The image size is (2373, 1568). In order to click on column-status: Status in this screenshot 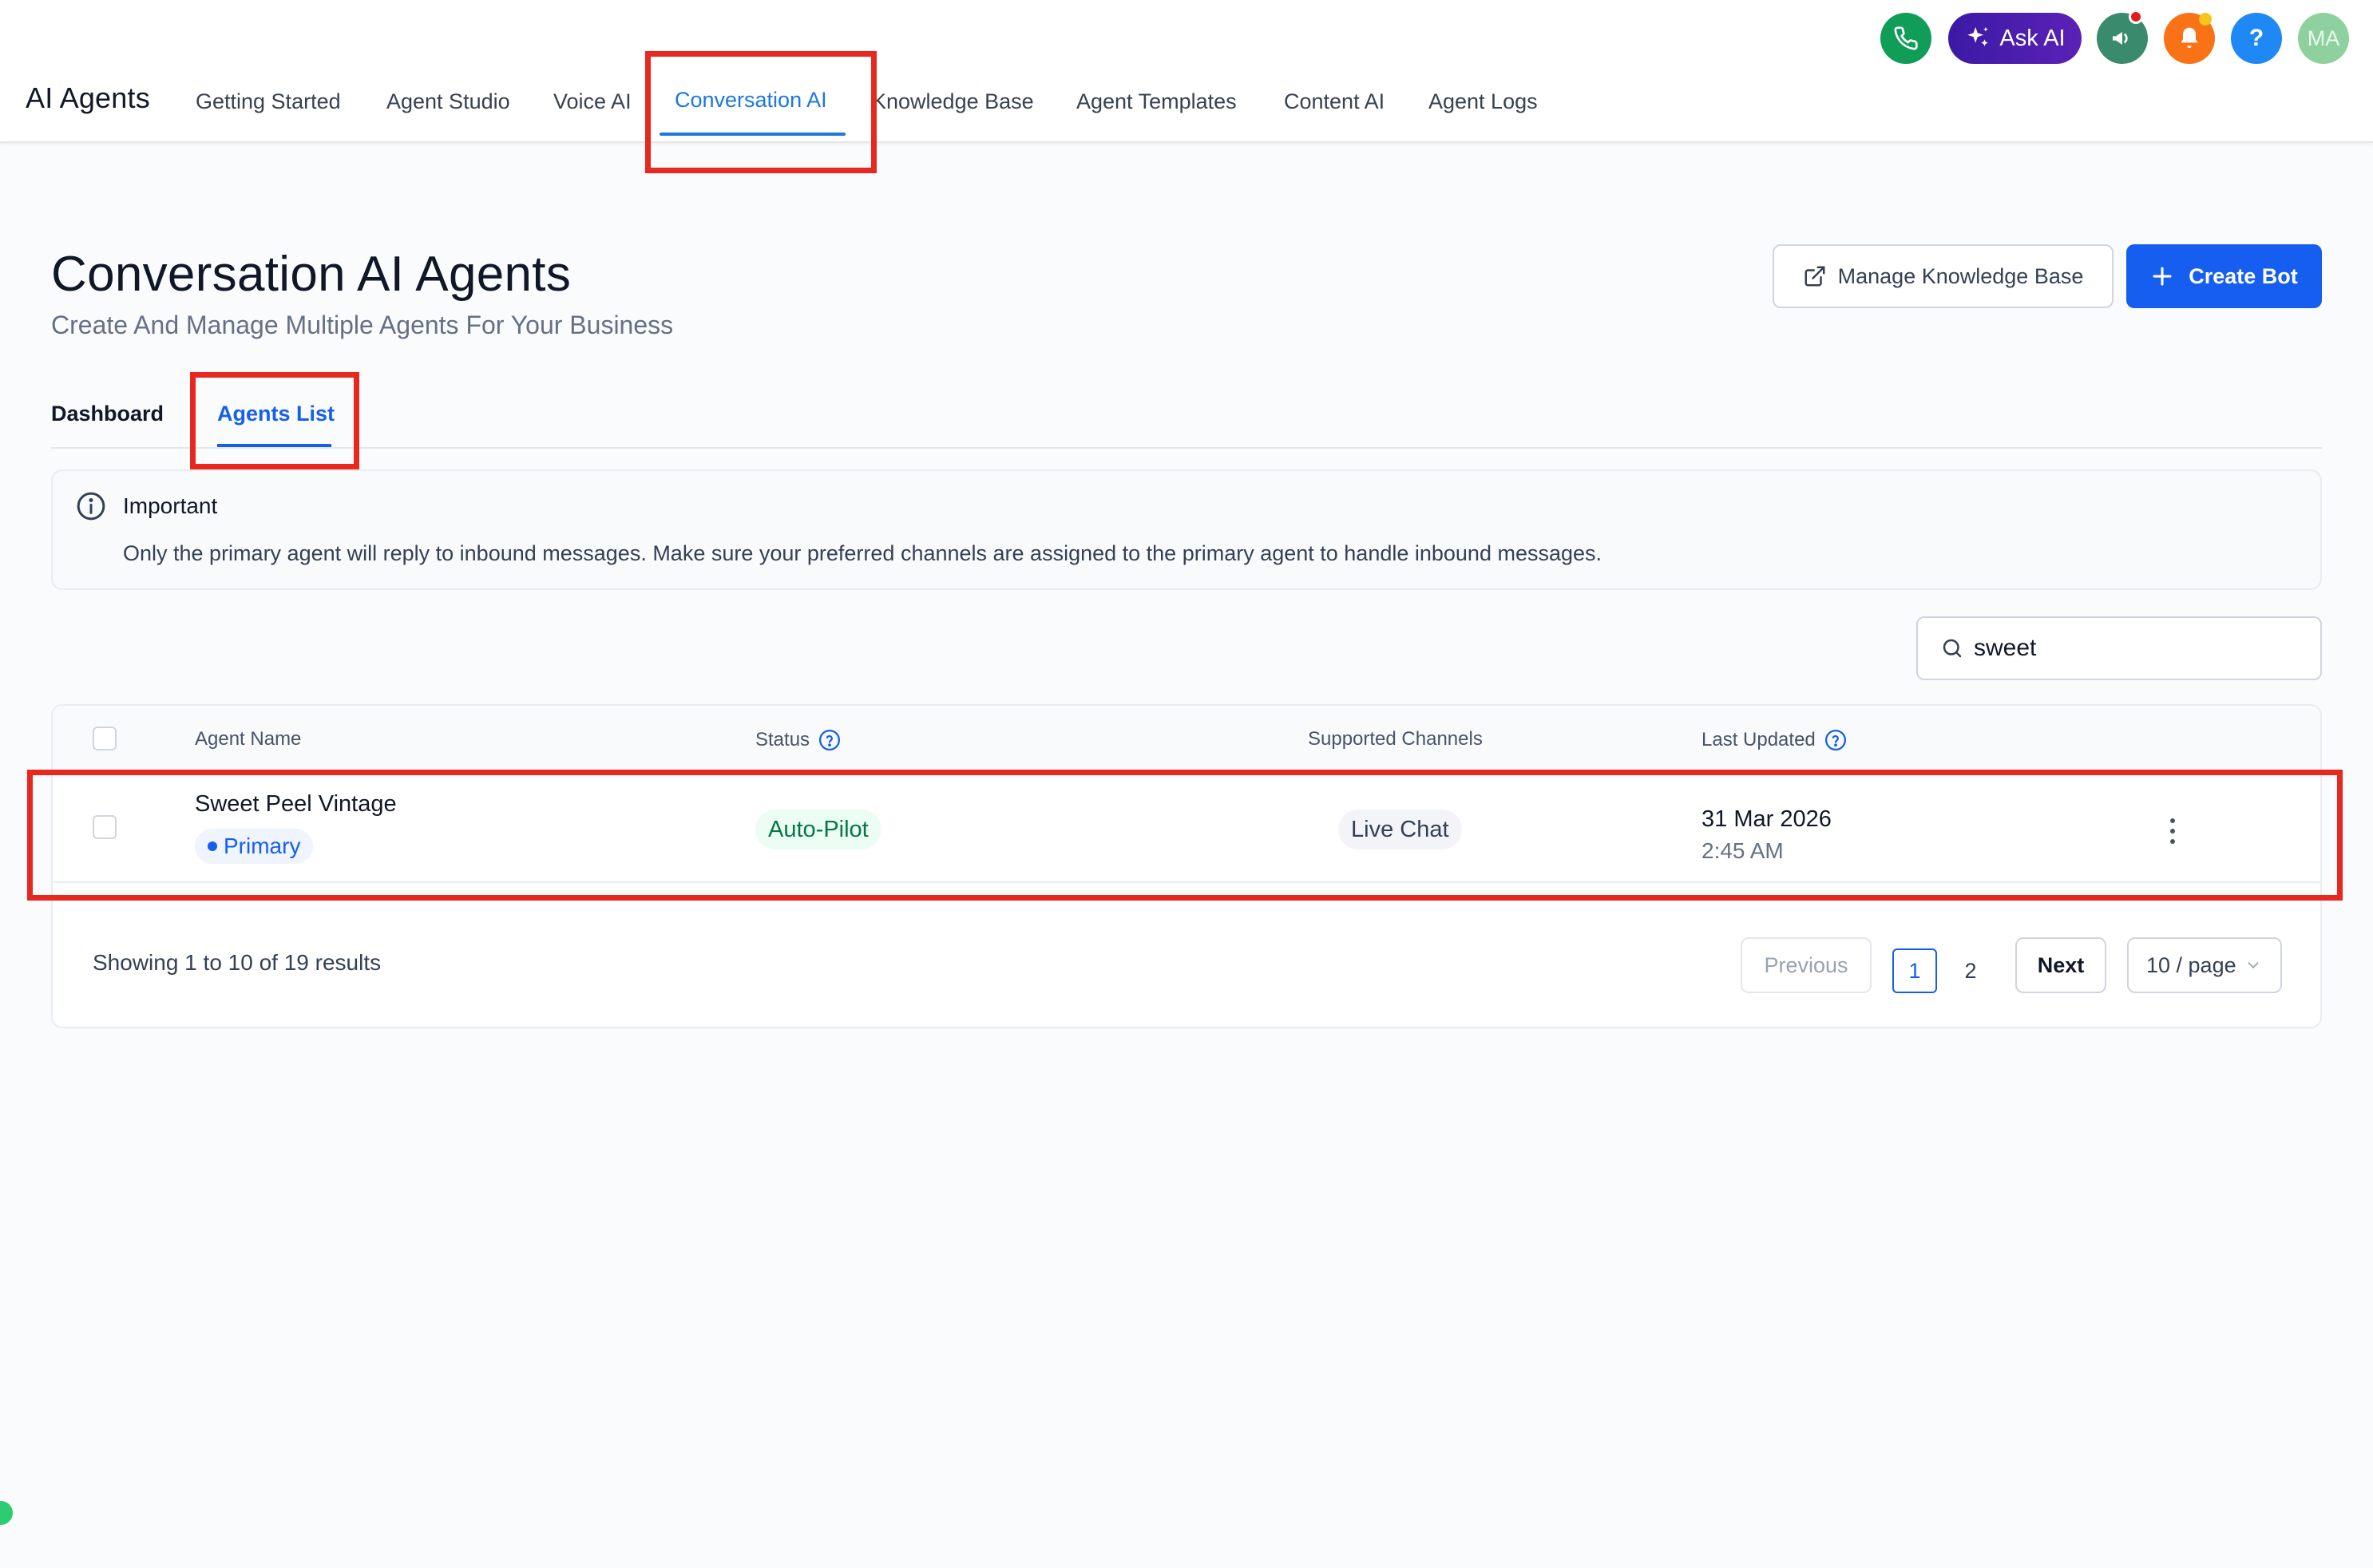, I will do `click(799, 740)`.